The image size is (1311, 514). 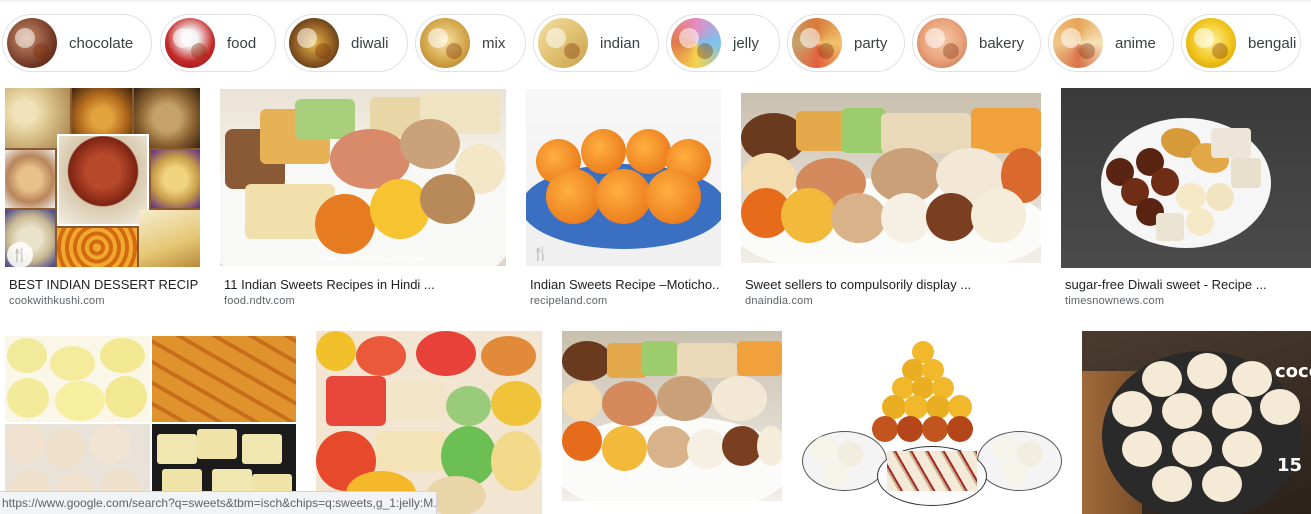 I want to click on result-image-3: 🍴, so click(x=623, y=177).